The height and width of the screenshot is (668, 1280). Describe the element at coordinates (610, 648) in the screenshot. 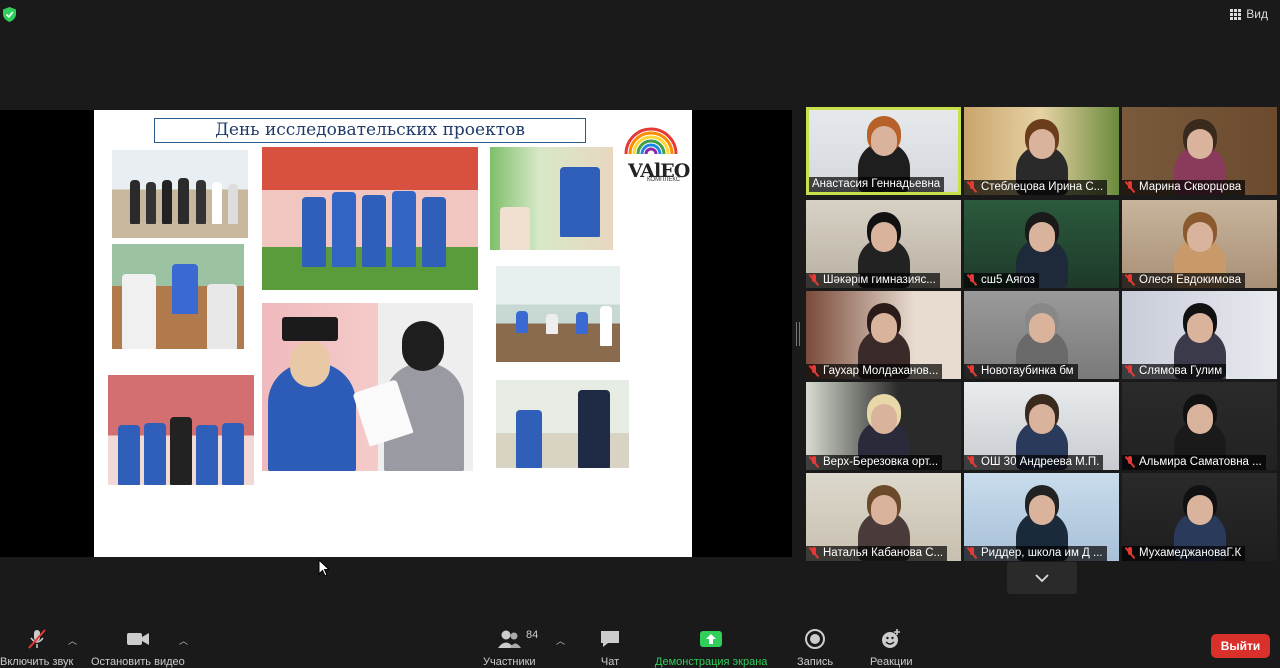

I see `chat-button: Чат` at that location.